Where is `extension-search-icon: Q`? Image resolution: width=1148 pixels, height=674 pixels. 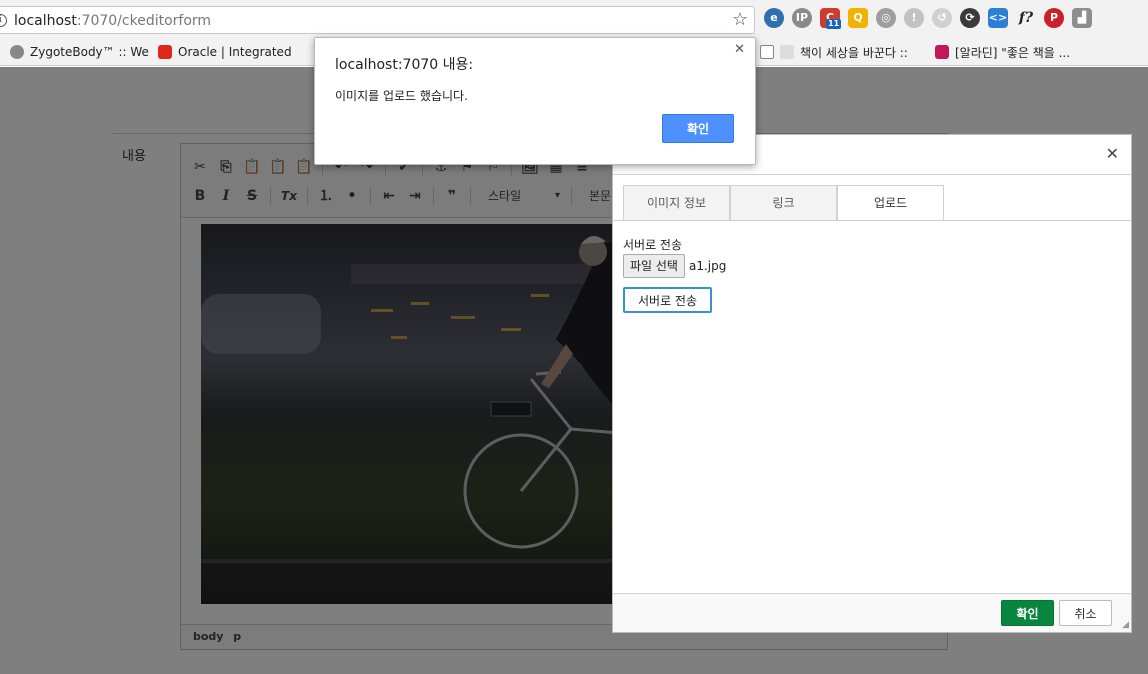
extension-search-icon: Q is located at coordinates (858, 18).